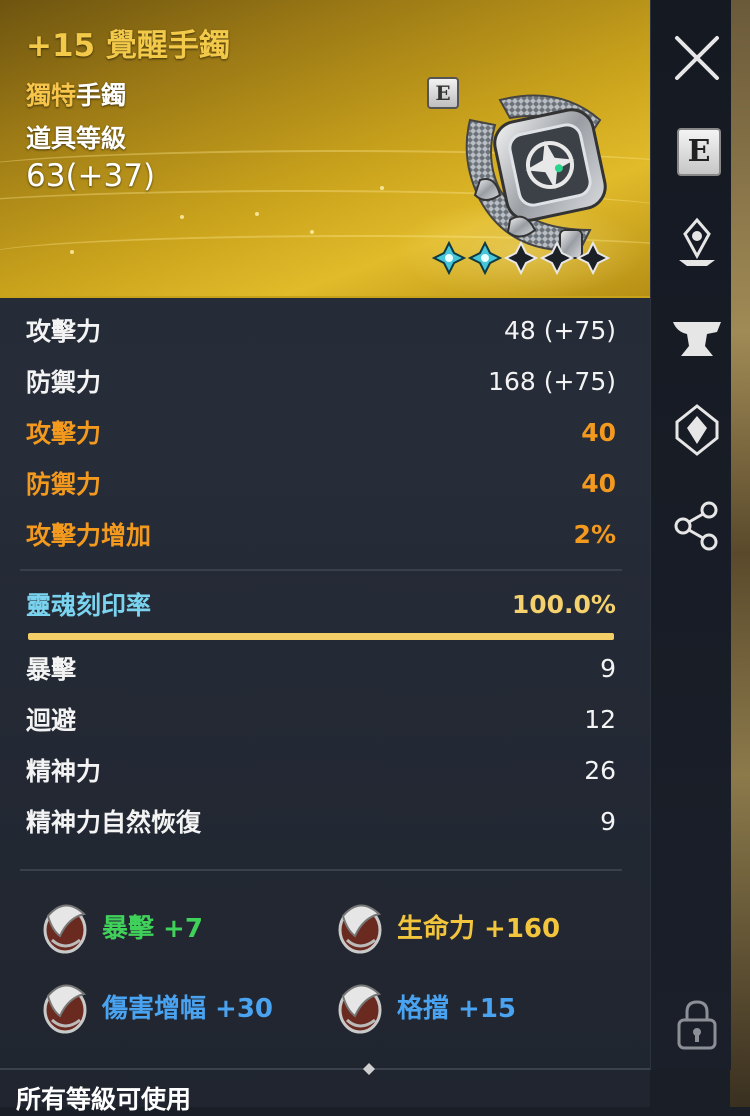  I want to click on substat-label: 迴避, so click(51, 720).